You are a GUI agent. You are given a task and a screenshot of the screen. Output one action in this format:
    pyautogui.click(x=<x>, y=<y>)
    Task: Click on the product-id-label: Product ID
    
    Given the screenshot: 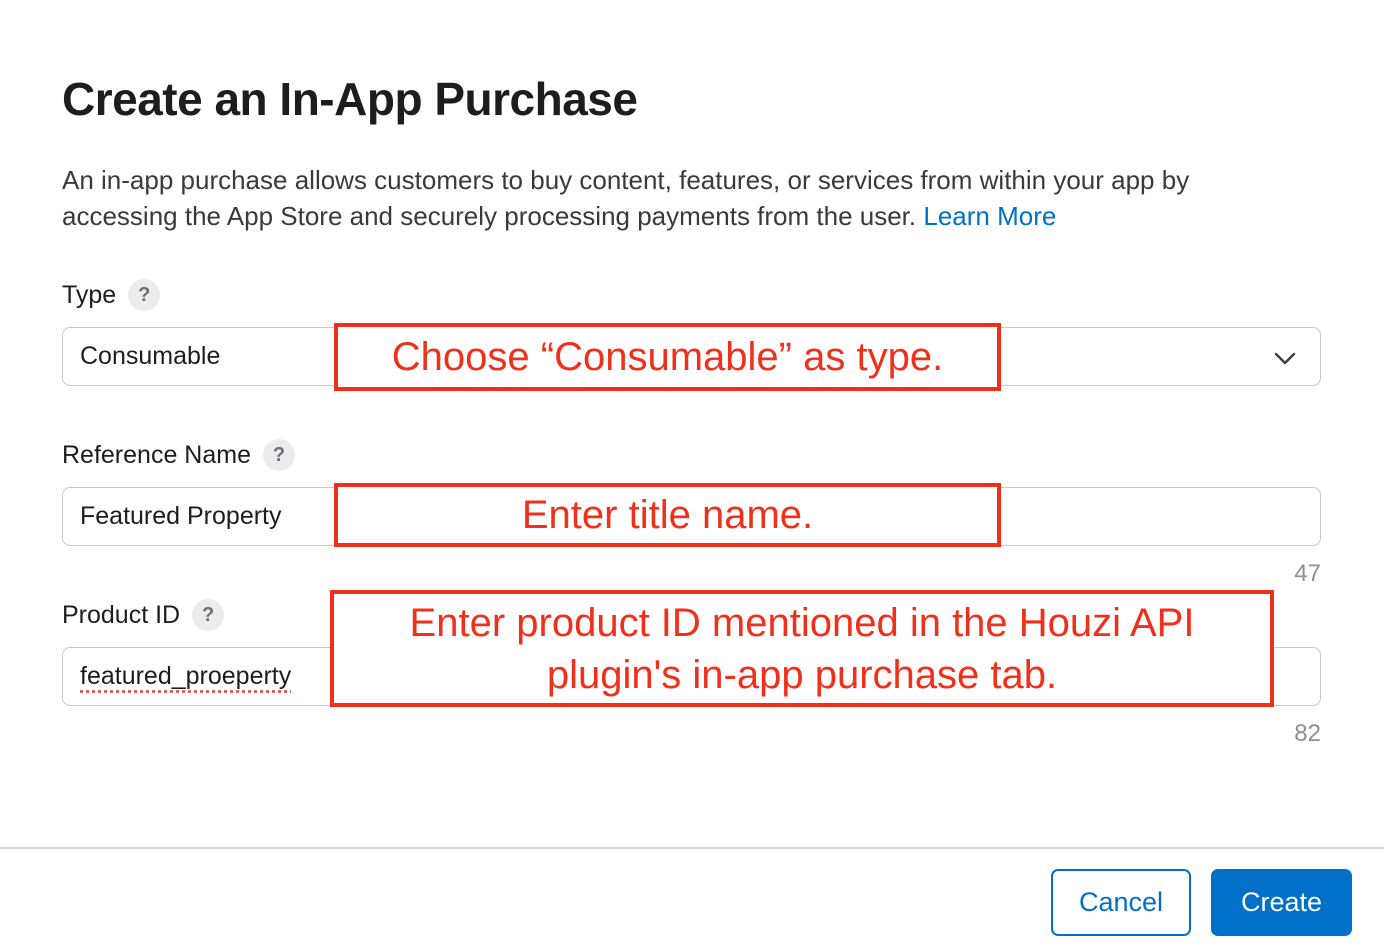 What is the action you would take?
    pyautogui.click(x=121, y=614)
    